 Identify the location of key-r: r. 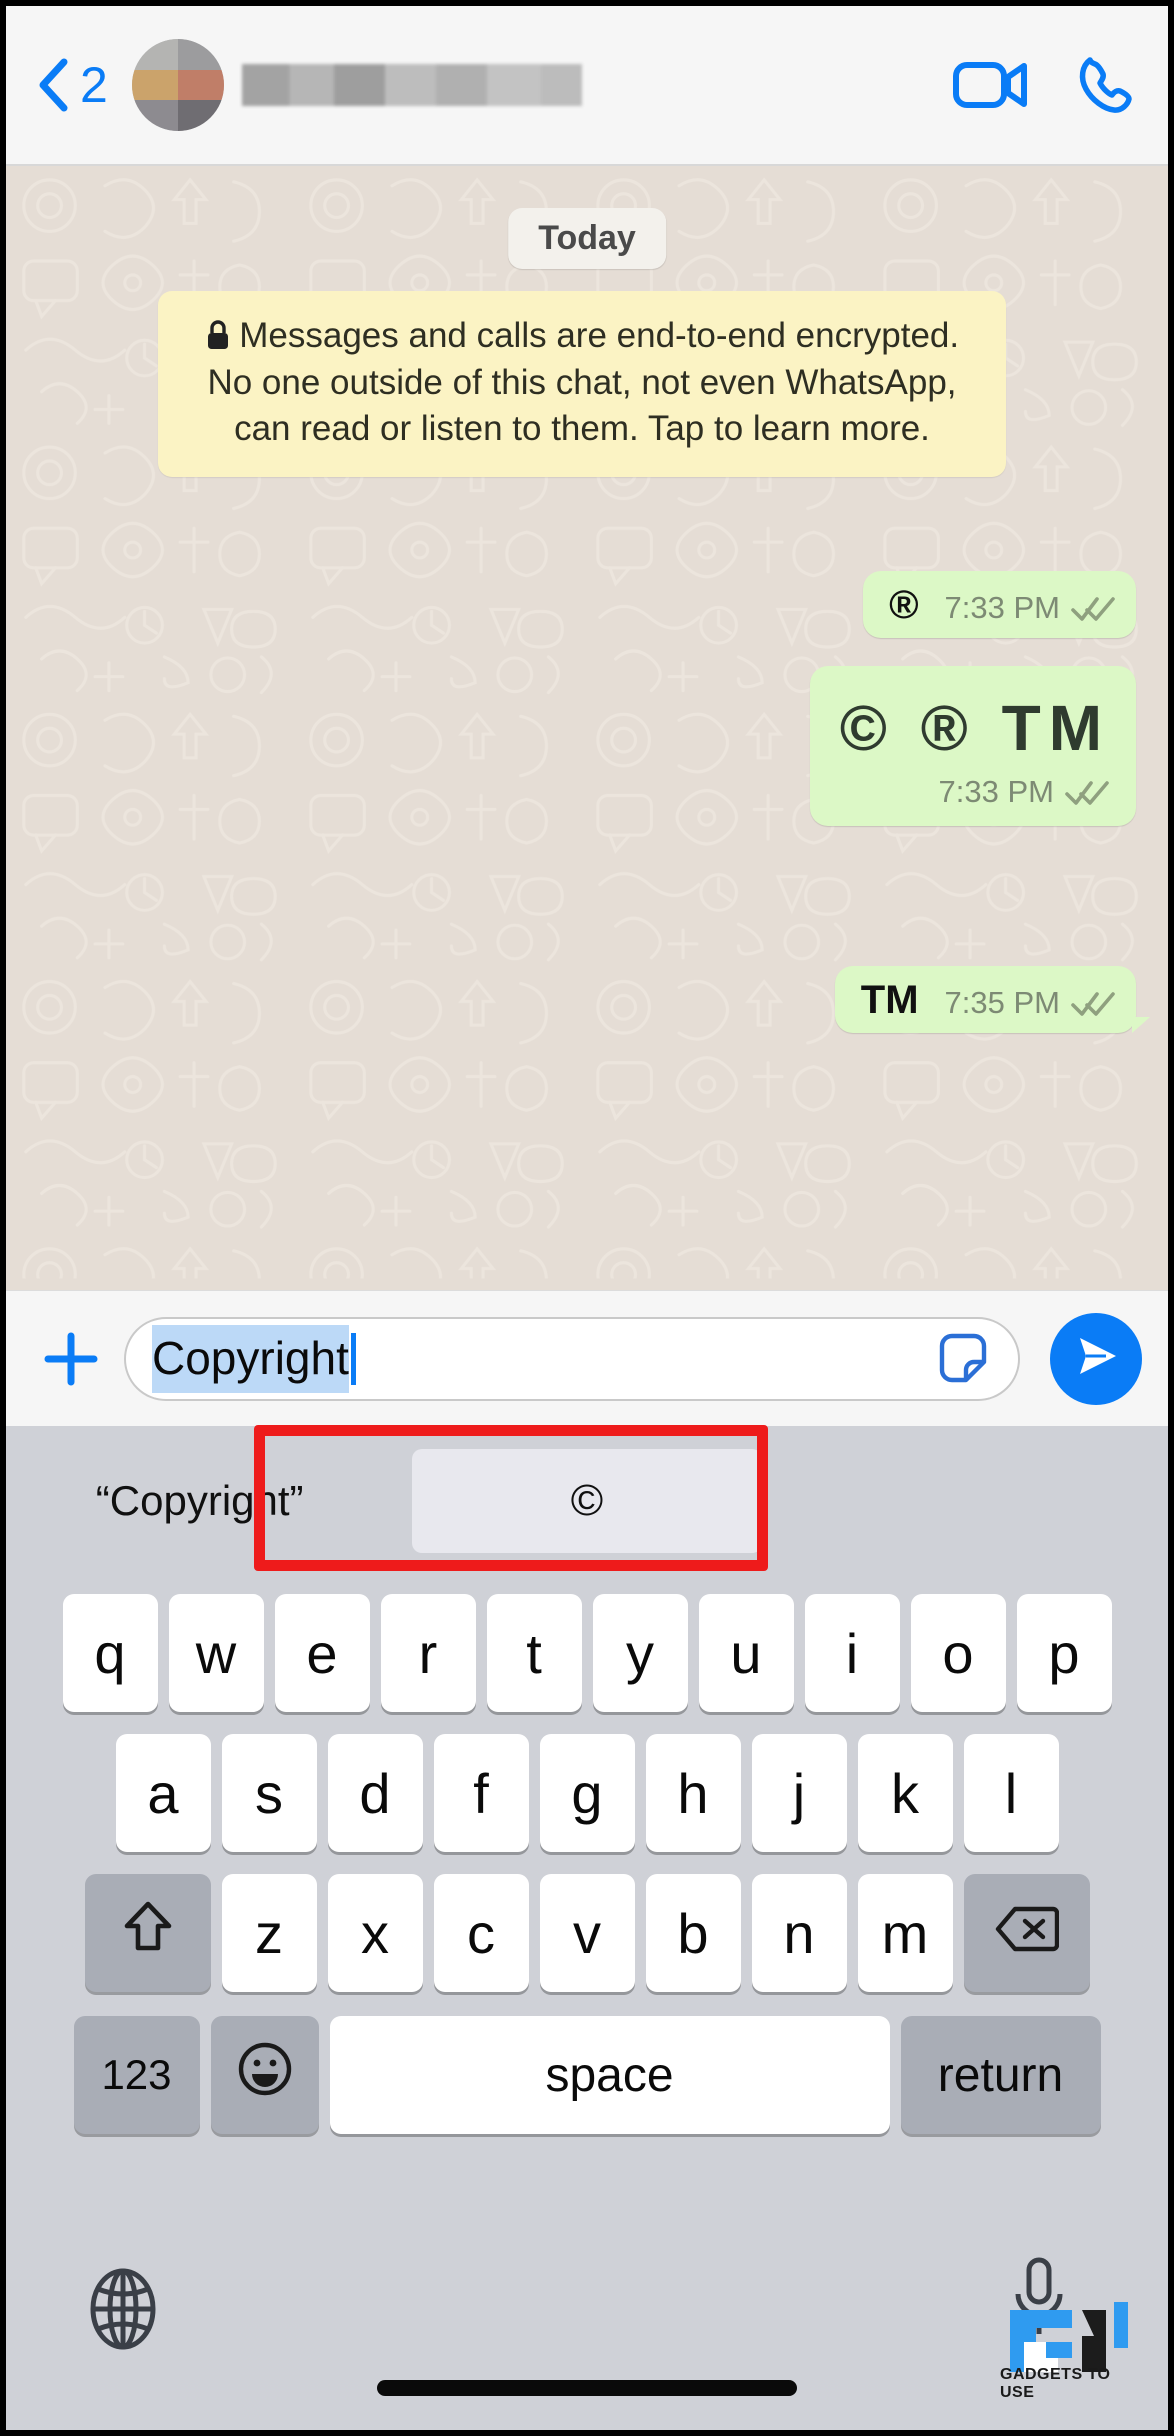
(428, 1653).